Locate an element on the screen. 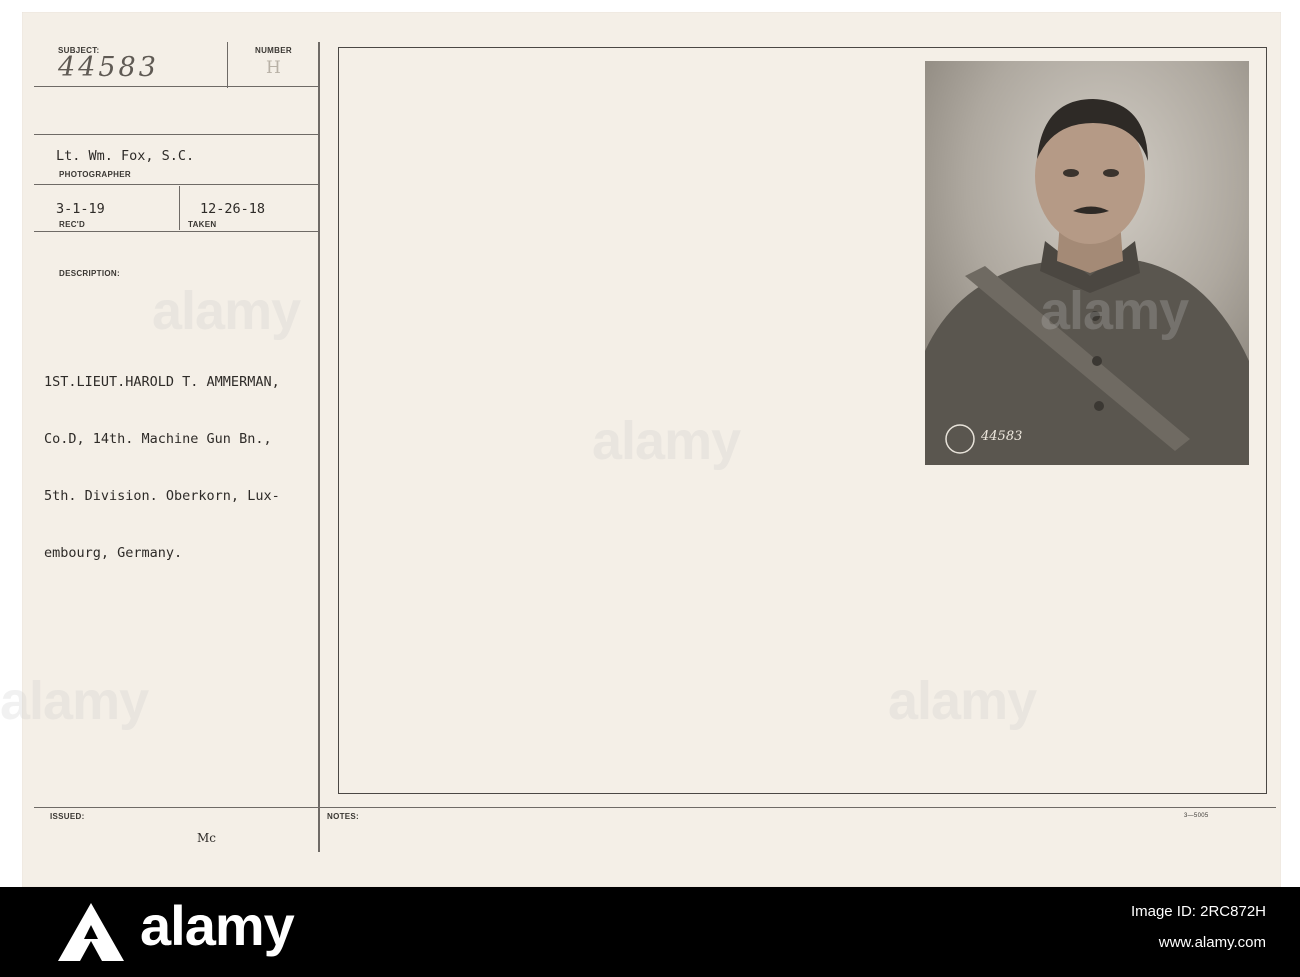 The image size is (1300, 977). rule-photographer-top is located at coordinates (176, 134).